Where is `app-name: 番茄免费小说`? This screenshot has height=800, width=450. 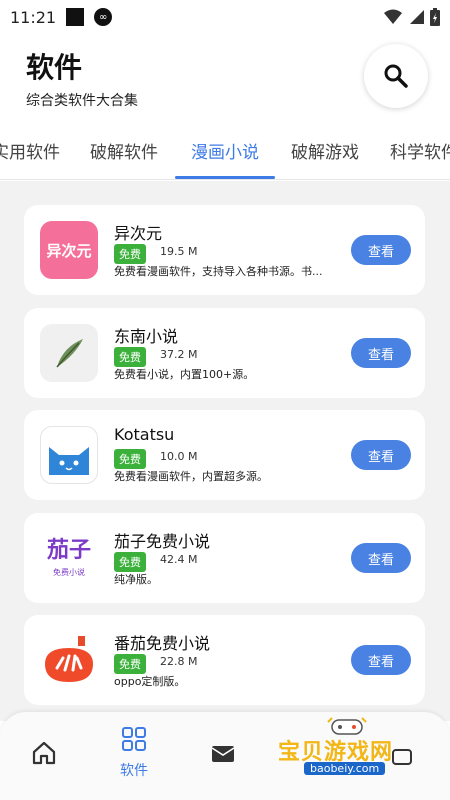 app-name: 番茄免费小说 is located at coordinates (162, 643).